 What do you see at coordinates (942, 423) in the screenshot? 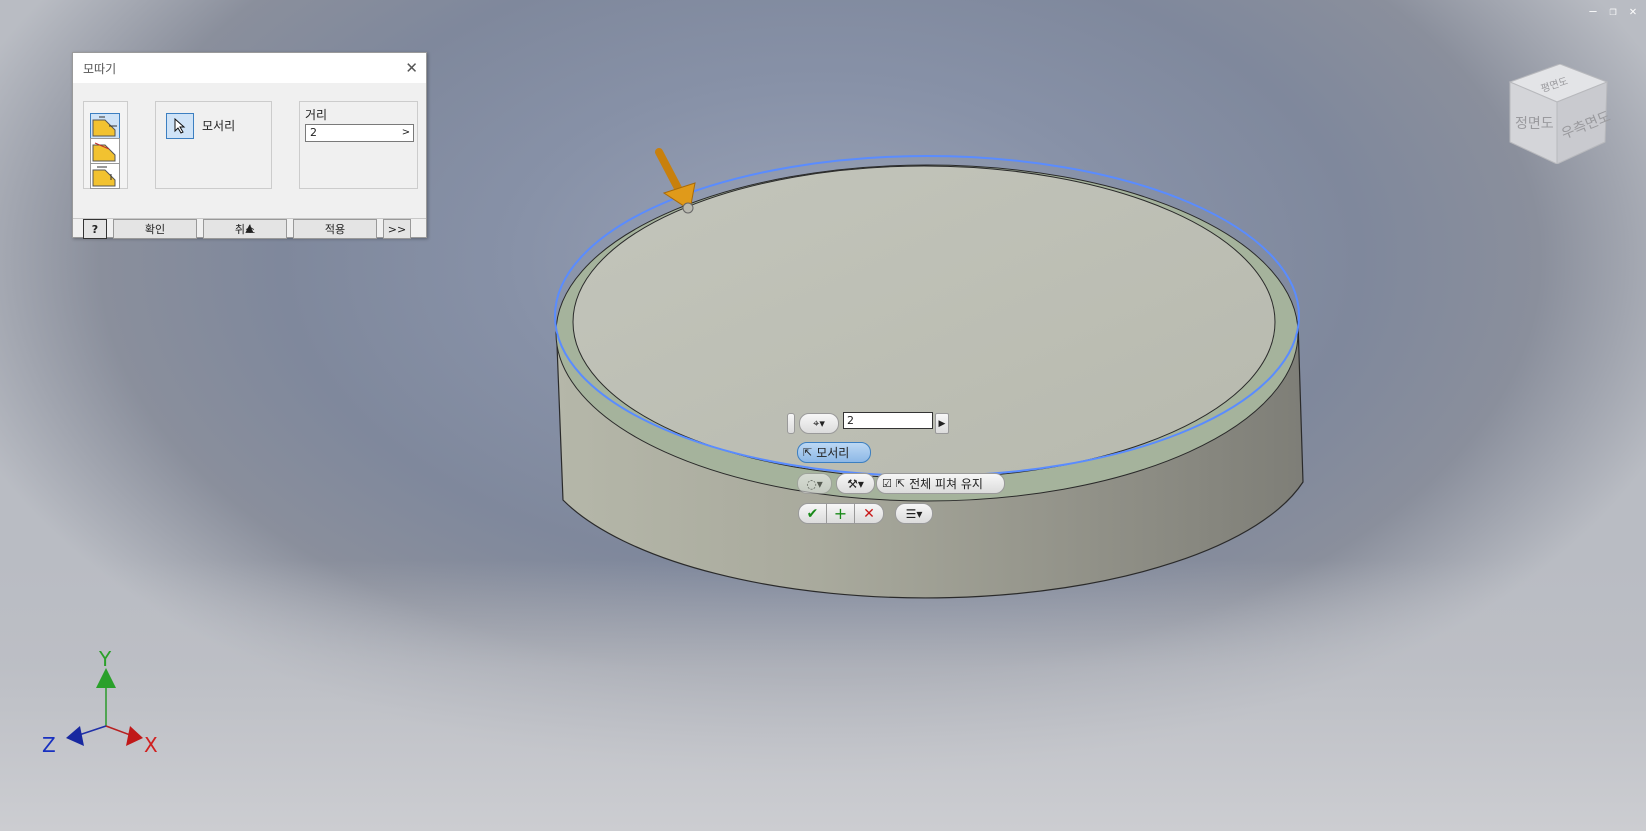
I see `mini-distance-arrow: ▶` at bounding box center [942, 423].